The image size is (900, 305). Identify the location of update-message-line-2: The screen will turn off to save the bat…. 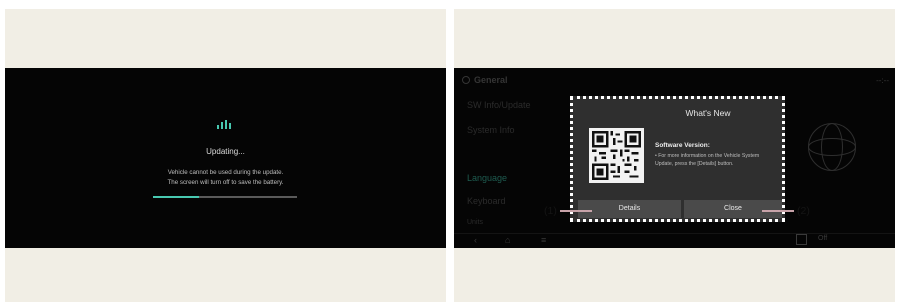
(225, 182).